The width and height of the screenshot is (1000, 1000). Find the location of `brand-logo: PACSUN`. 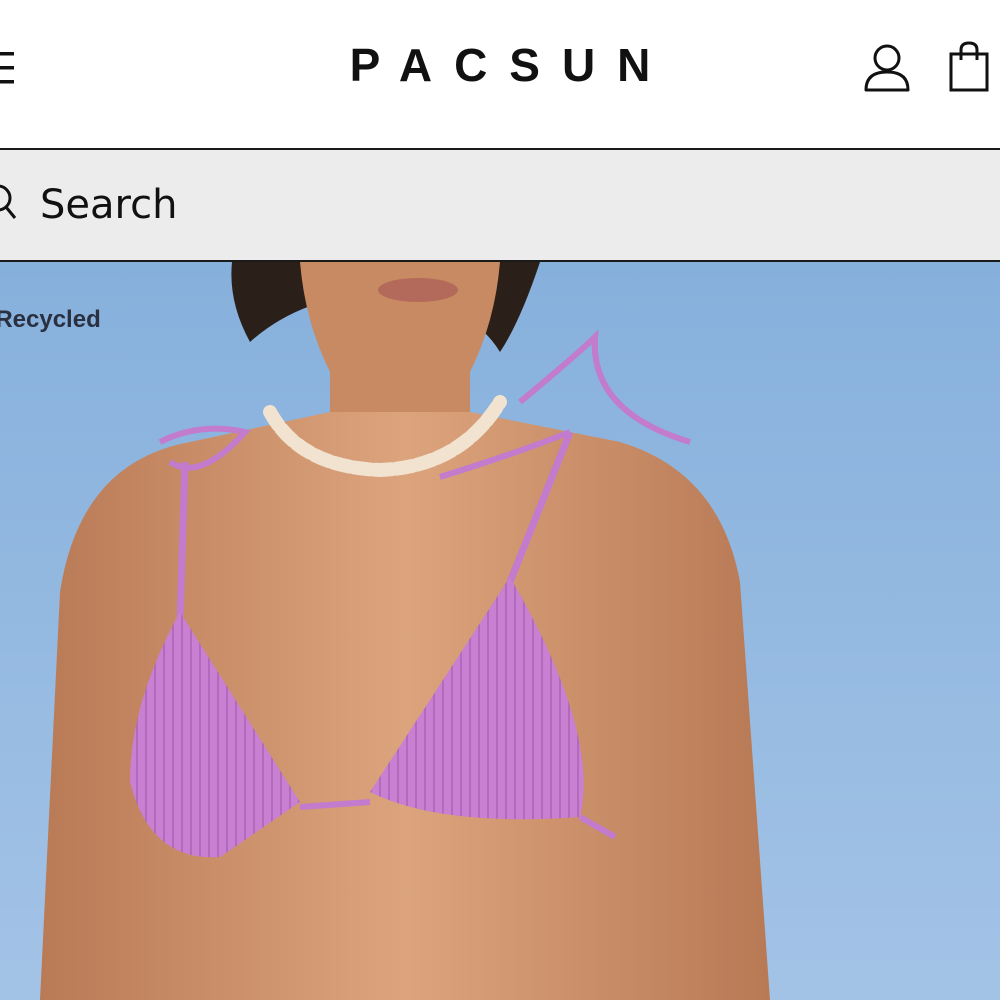

brand-logo: PACSUN is located at coordinates (500, 65).